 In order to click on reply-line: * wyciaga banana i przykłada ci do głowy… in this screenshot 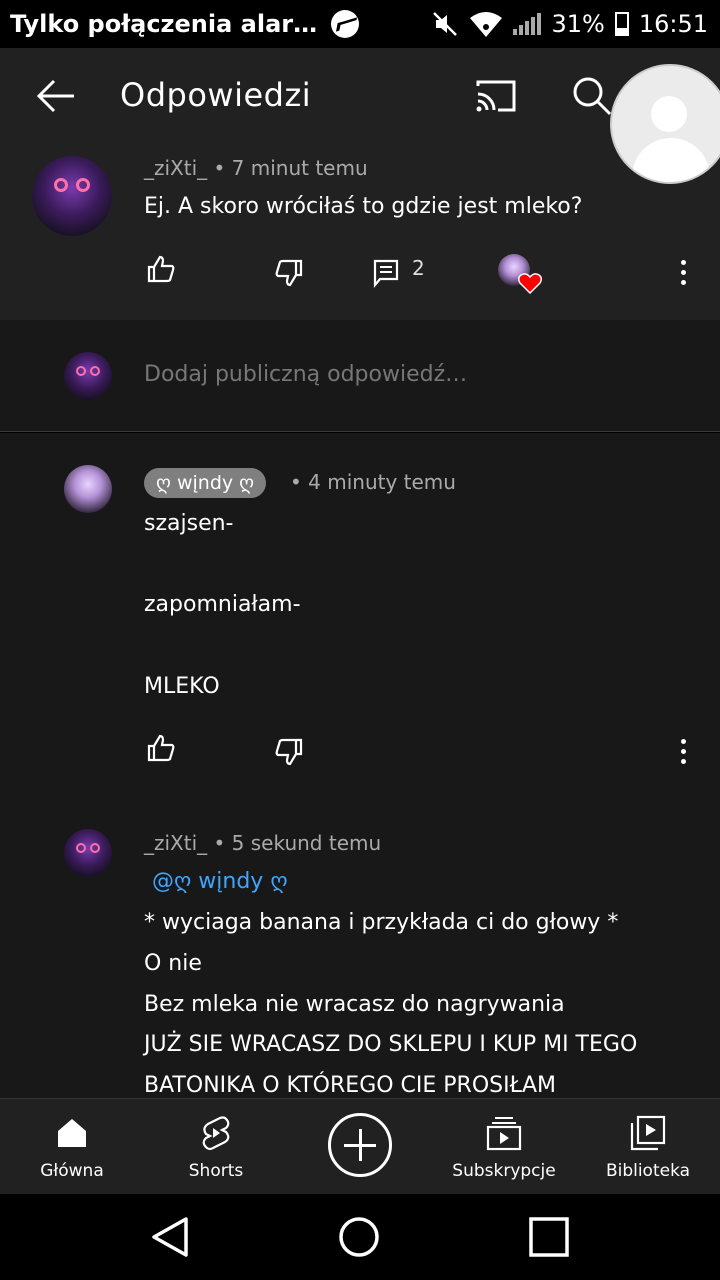, I will do `click(381, 922)`.